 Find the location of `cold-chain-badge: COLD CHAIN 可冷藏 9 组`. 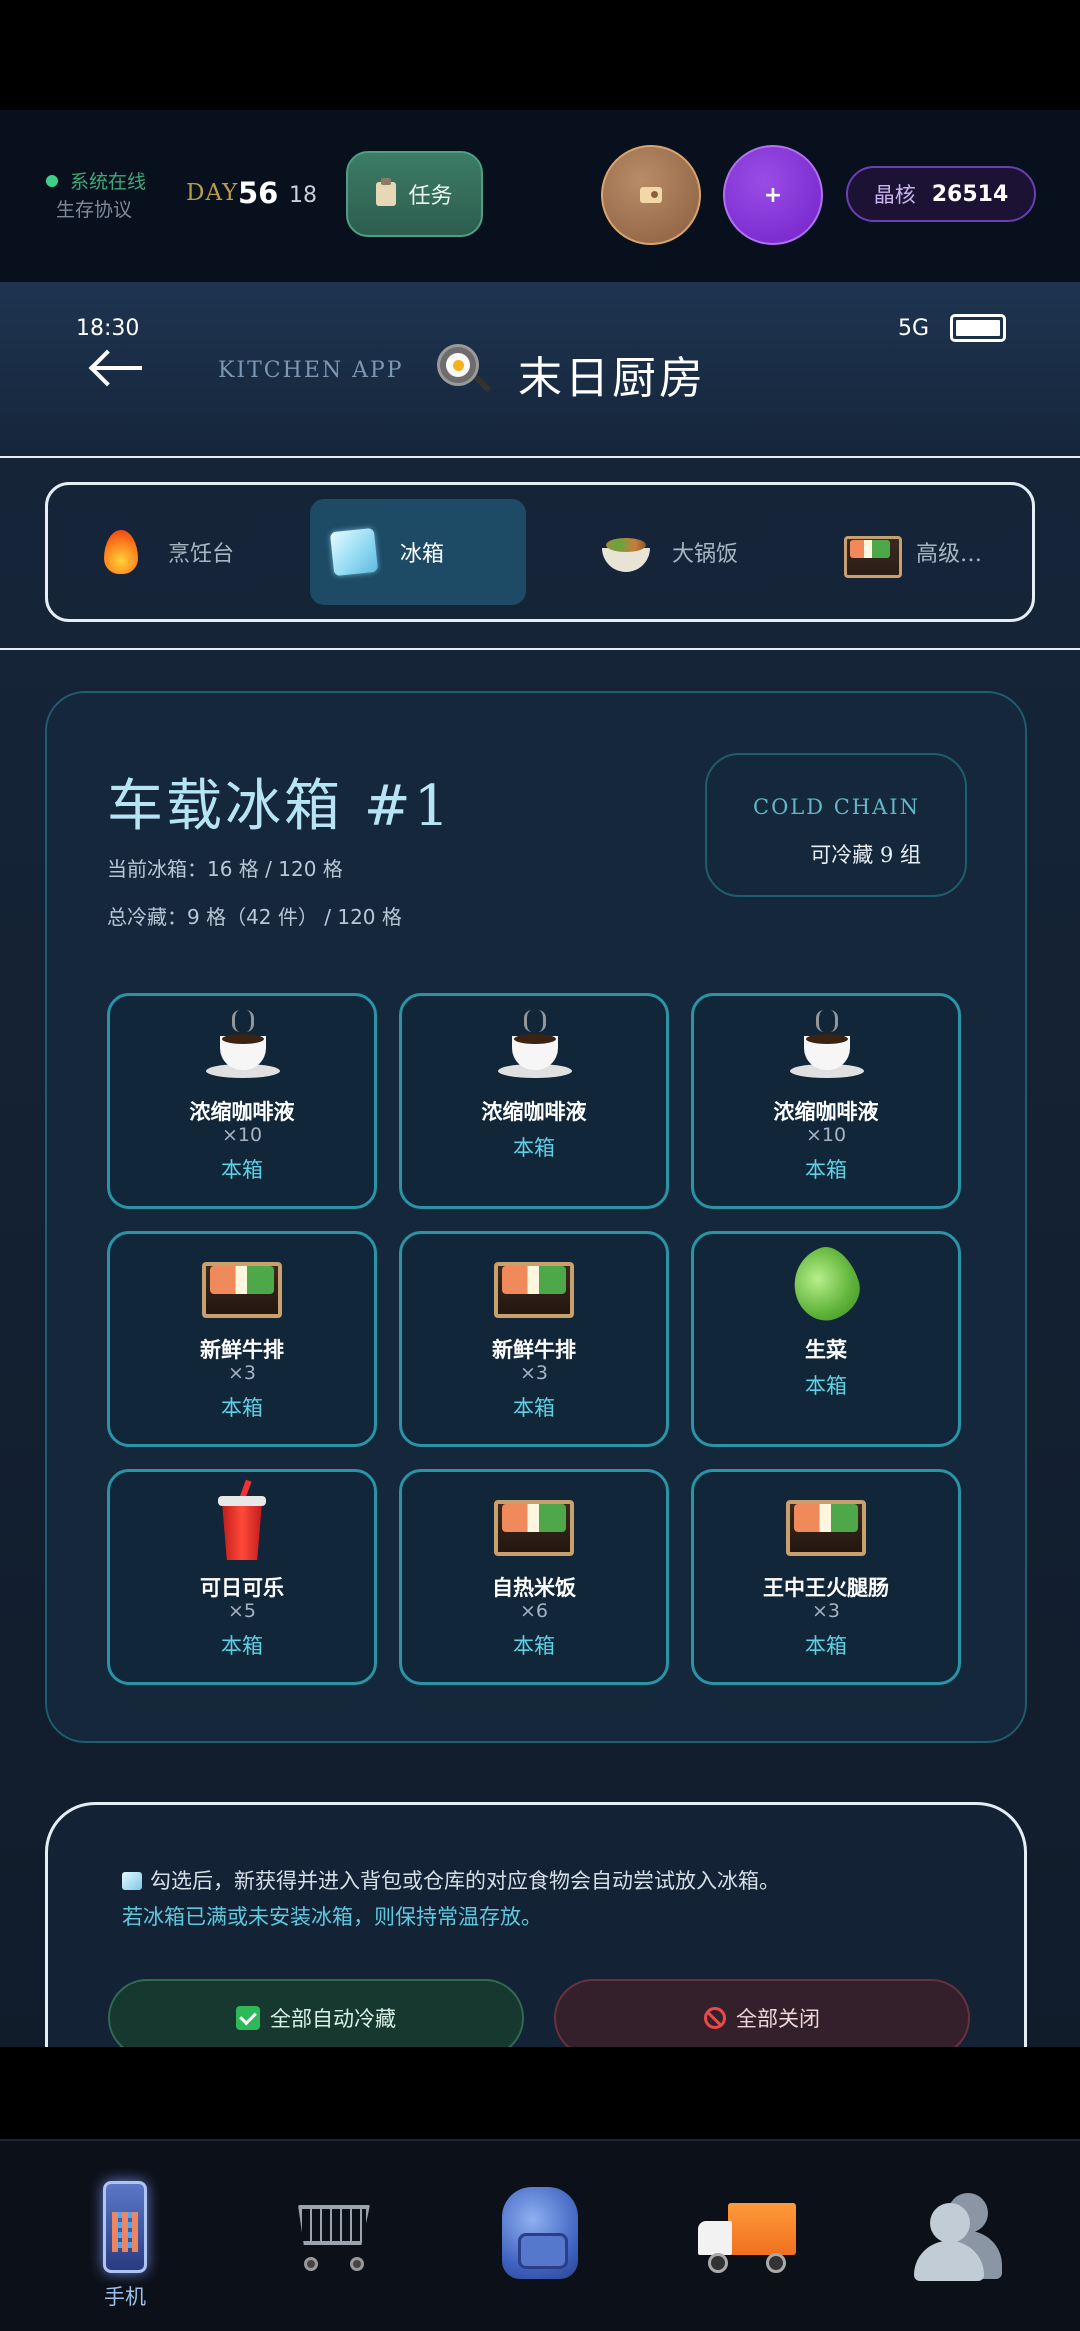

cold-chain-badge: COLD CHAIN 可冷藏 9 组 is located at coordinates (836, 825).